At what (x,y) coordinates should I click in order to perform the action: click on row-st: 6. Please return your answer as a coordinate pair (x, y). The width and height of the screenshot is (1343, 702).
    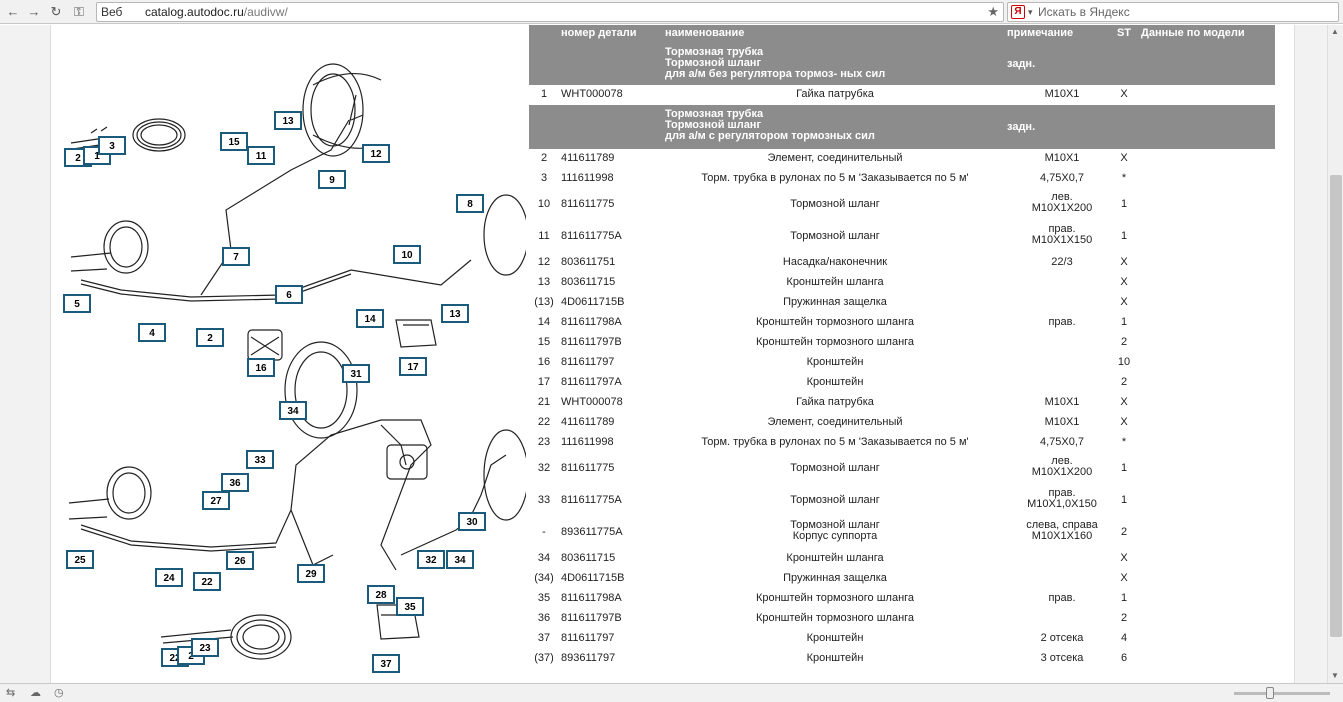
    Looking at the image, I should click on (1124, 658).